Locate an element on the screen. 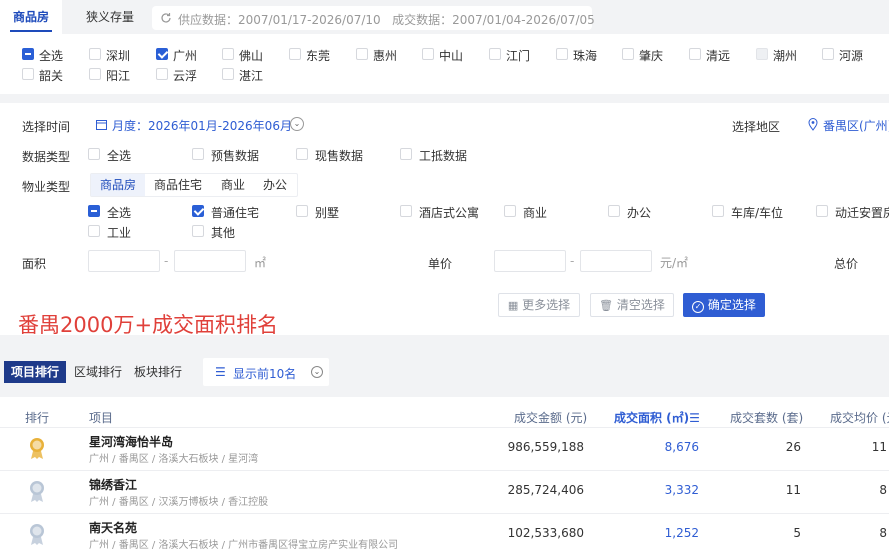 The width and height of the screenshot is (889, 556). segment-commercial: 商业 is located at coordinates (233, 185).